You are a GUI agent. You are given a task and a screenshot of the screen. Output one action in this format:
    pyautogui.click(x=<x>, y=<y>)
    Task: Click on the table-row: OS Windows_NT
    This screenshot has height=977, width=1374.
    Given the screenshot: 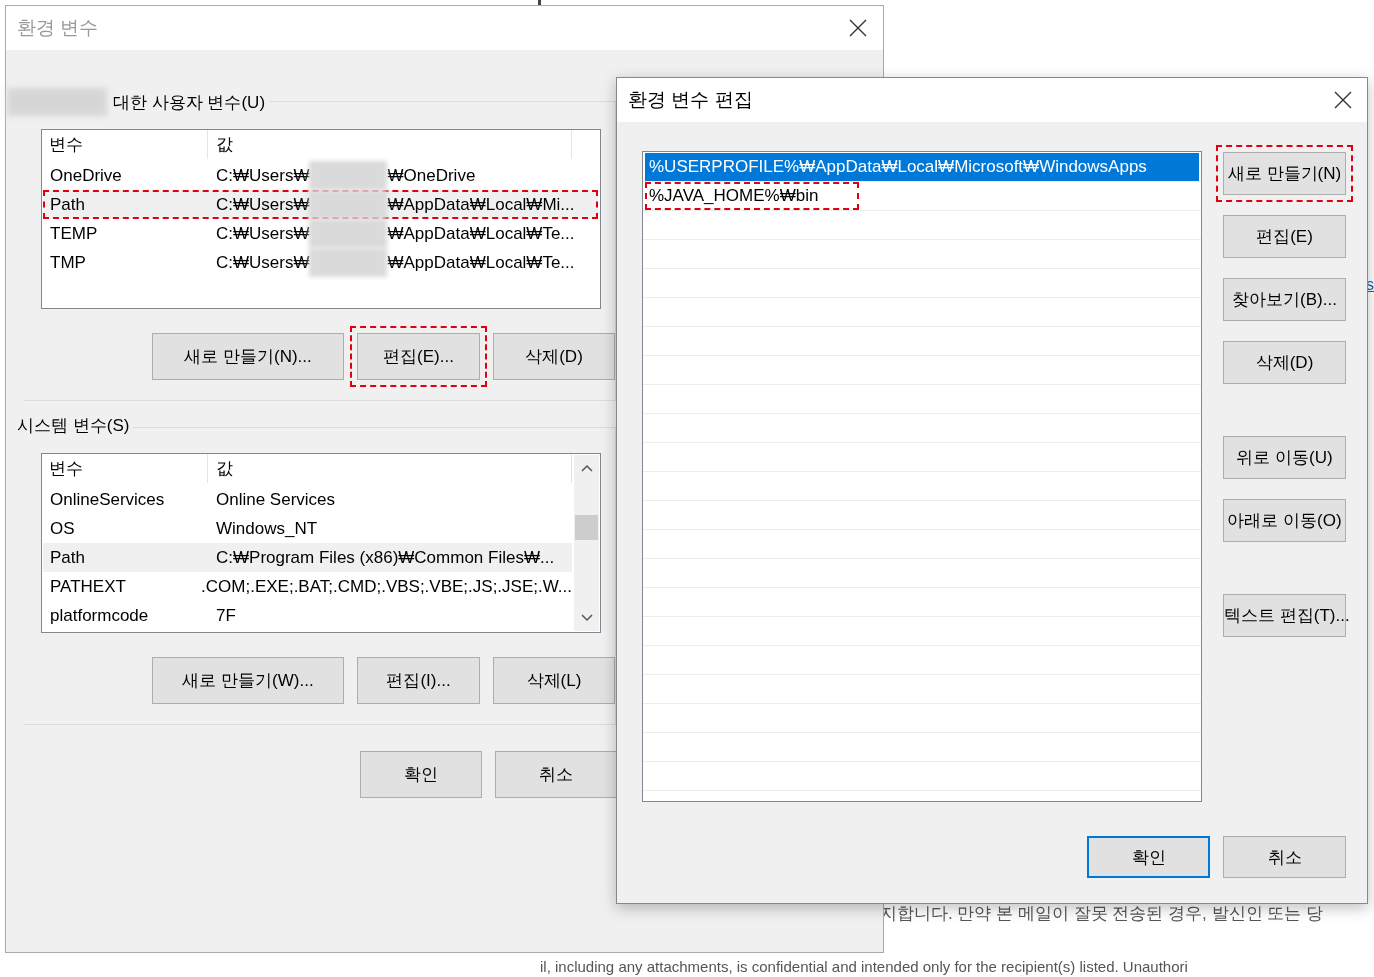 What is the action you would take?
    pyautogui.click(x=307, y=528)
    